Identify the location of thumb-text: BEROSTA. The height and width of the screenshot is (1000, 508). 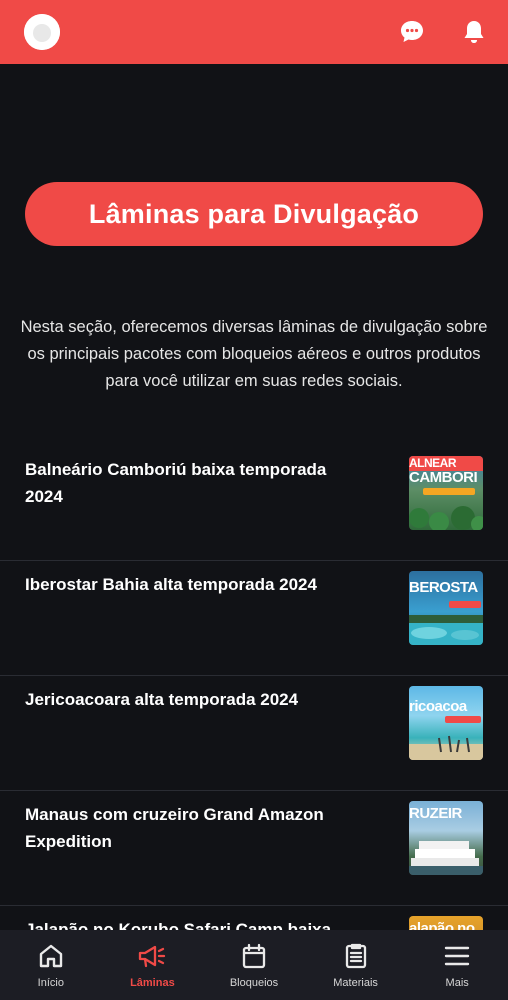
(443, 587).